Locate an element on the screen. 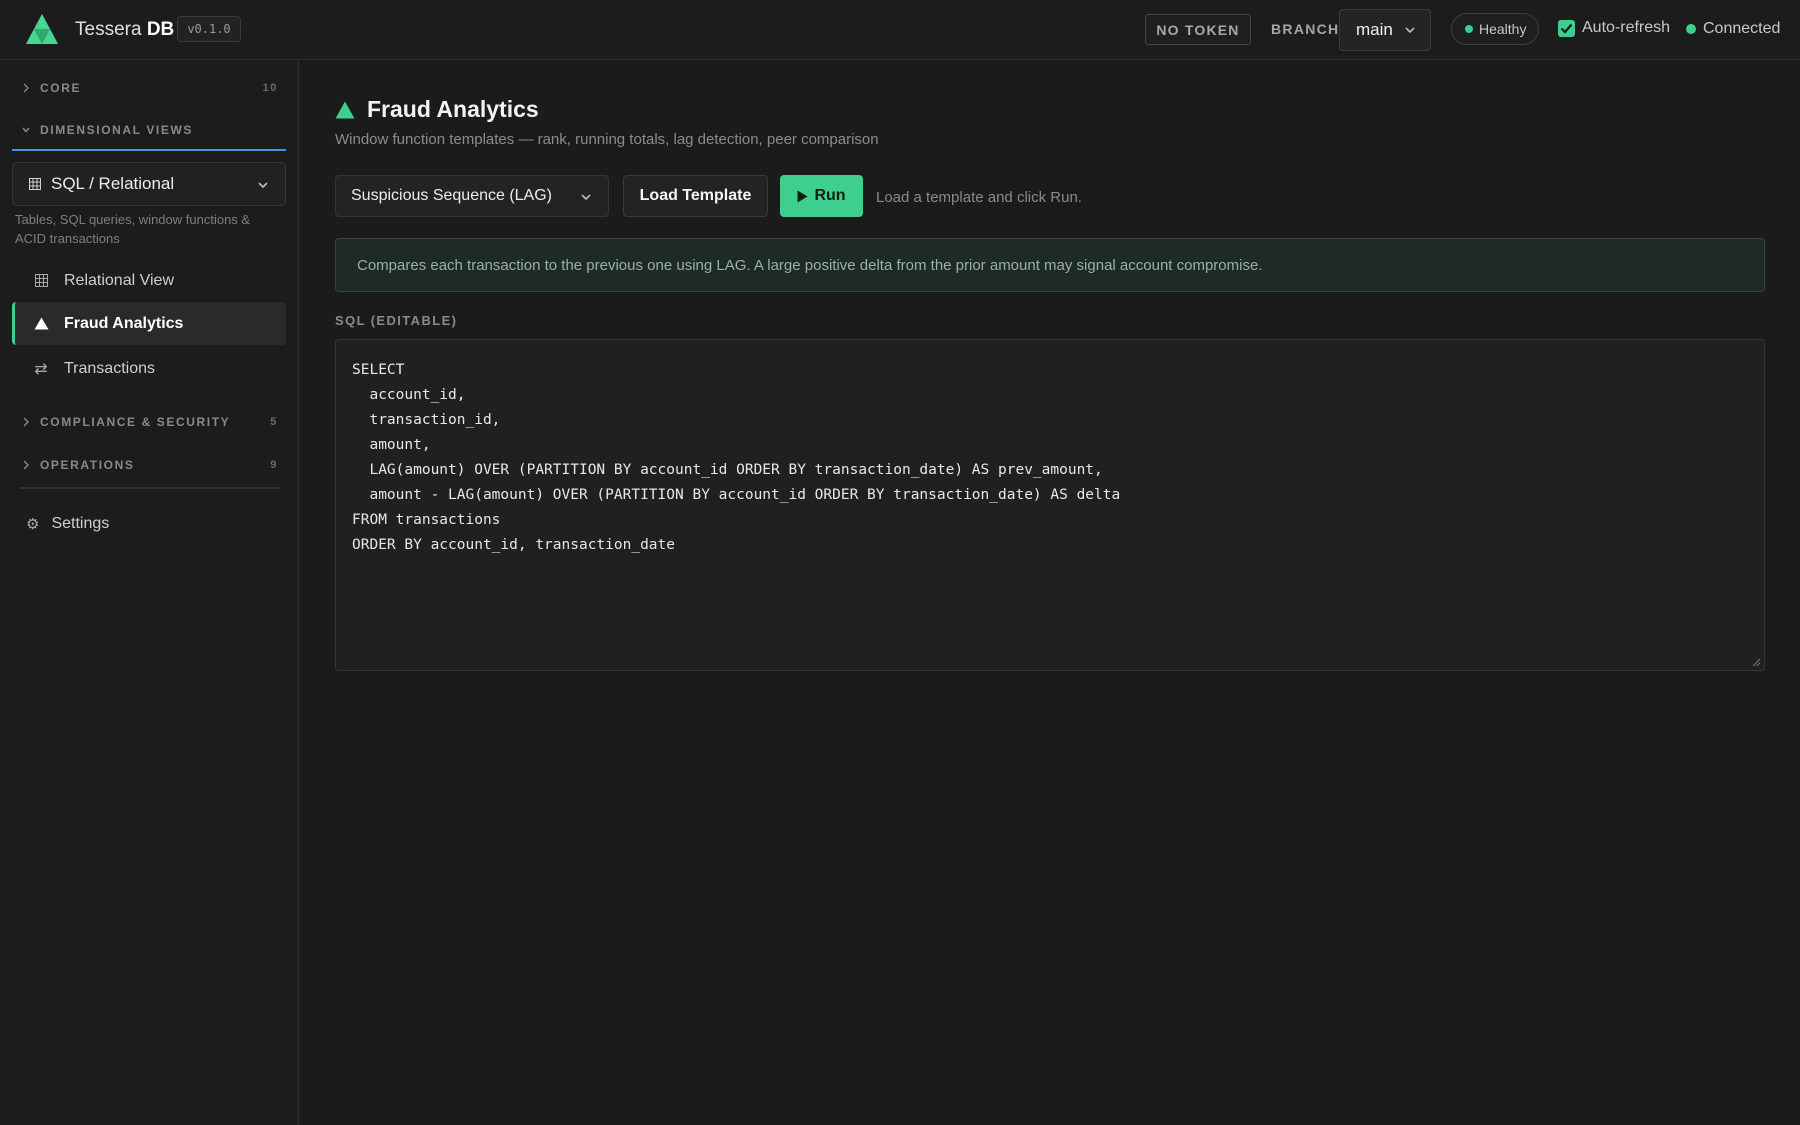  sidebar-item-relational-view: Relational View is located at coordinates (149, 280).